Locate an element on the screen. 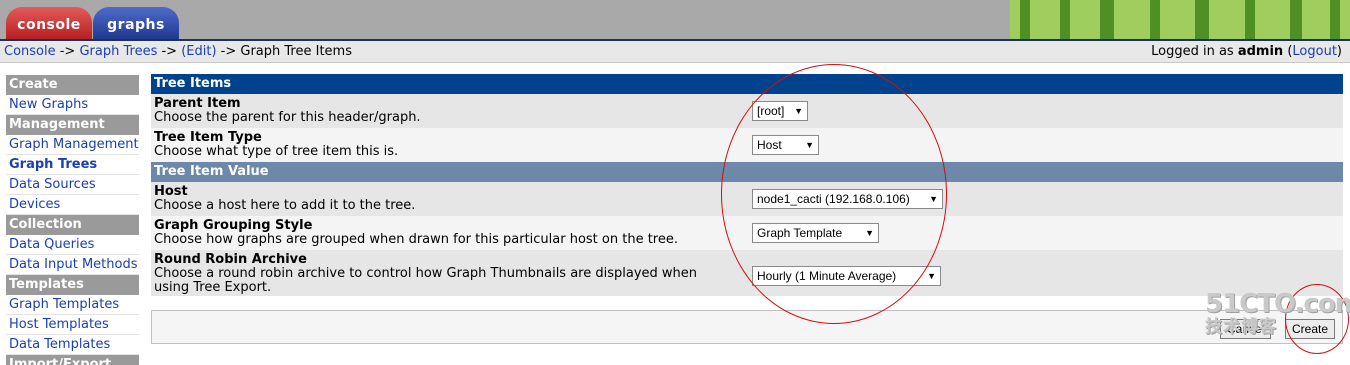 This screenshot has height=365, width=1350. menu-header-management: Management is located at coordinates (72, 125).